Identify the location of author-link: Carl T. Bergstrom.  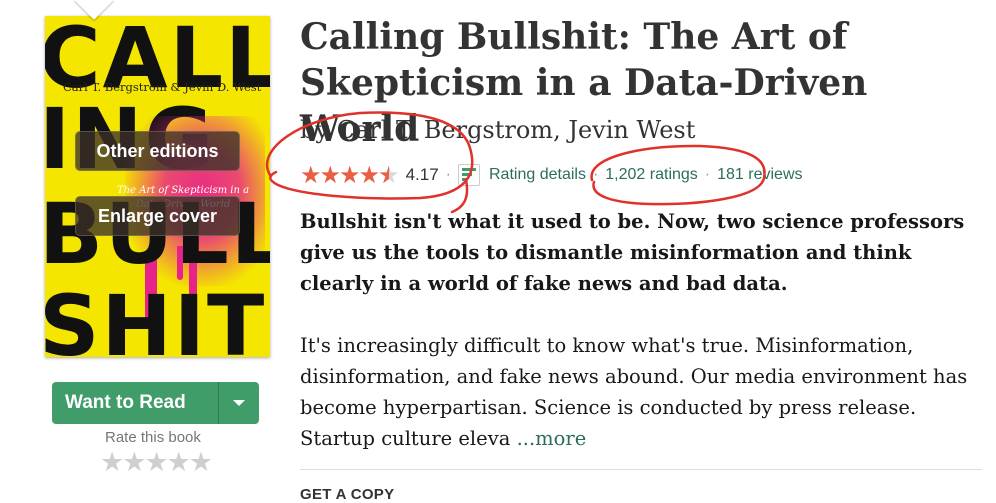
(445, 130).